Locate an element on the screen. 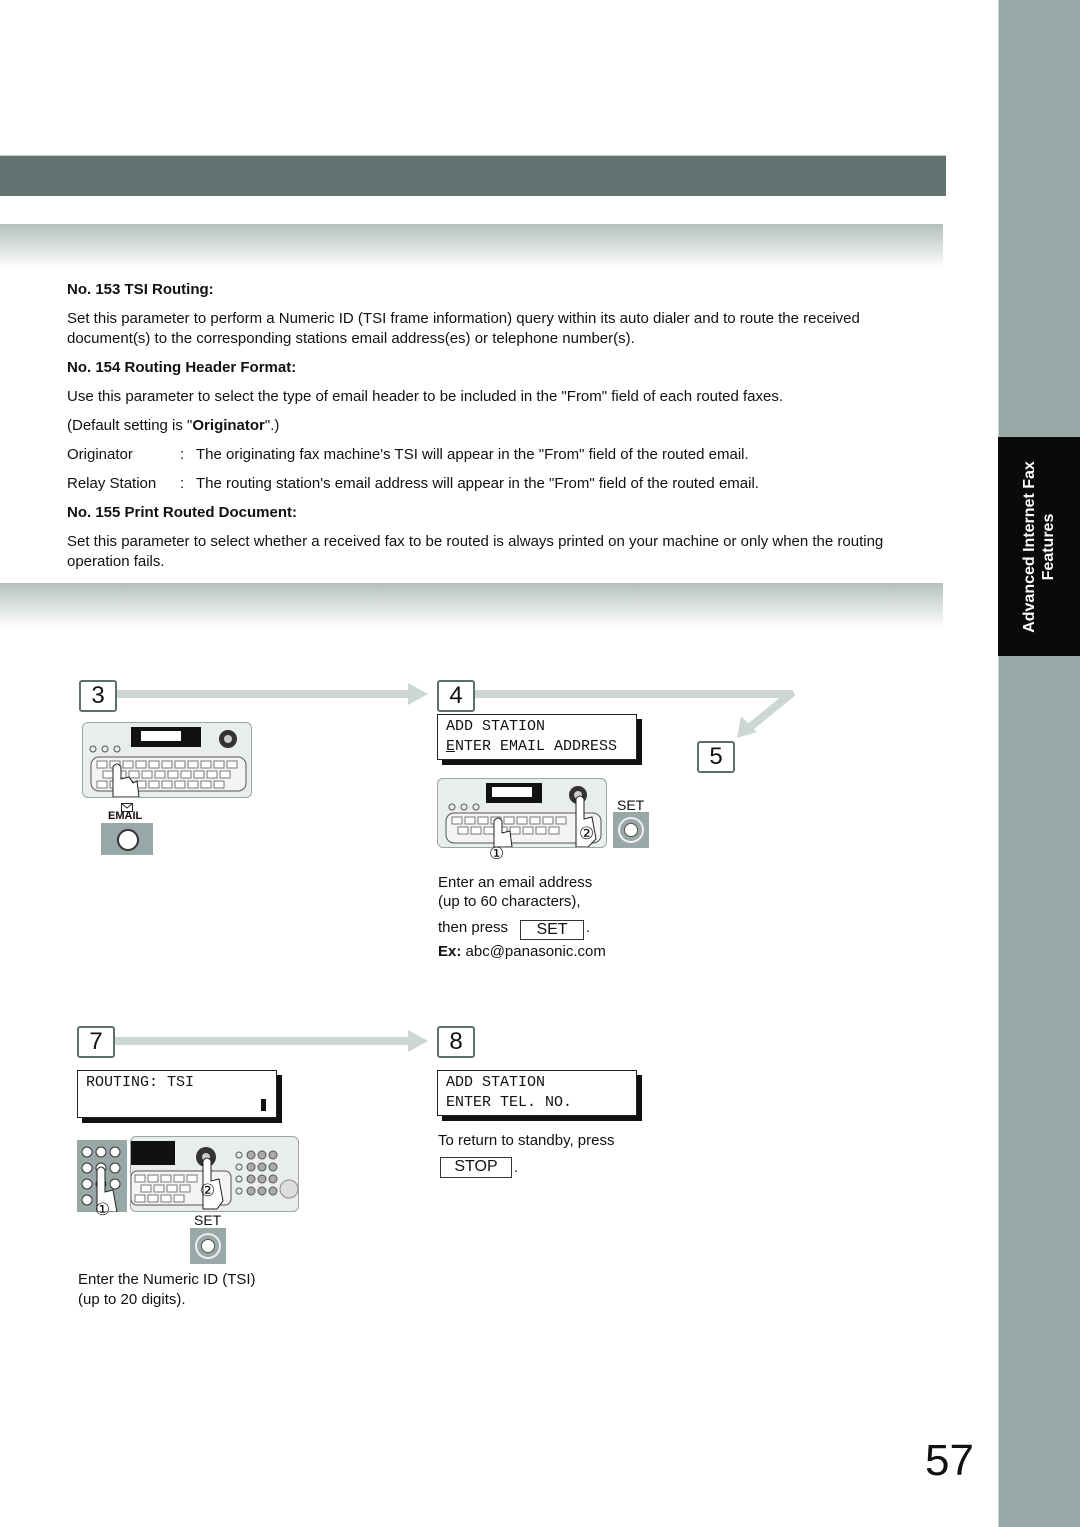 The height and width of the screenshot is (1527, 1080). step-7-desc-1: Enter the Numeric ID (TSI) is located at coordinates (167, 1279).